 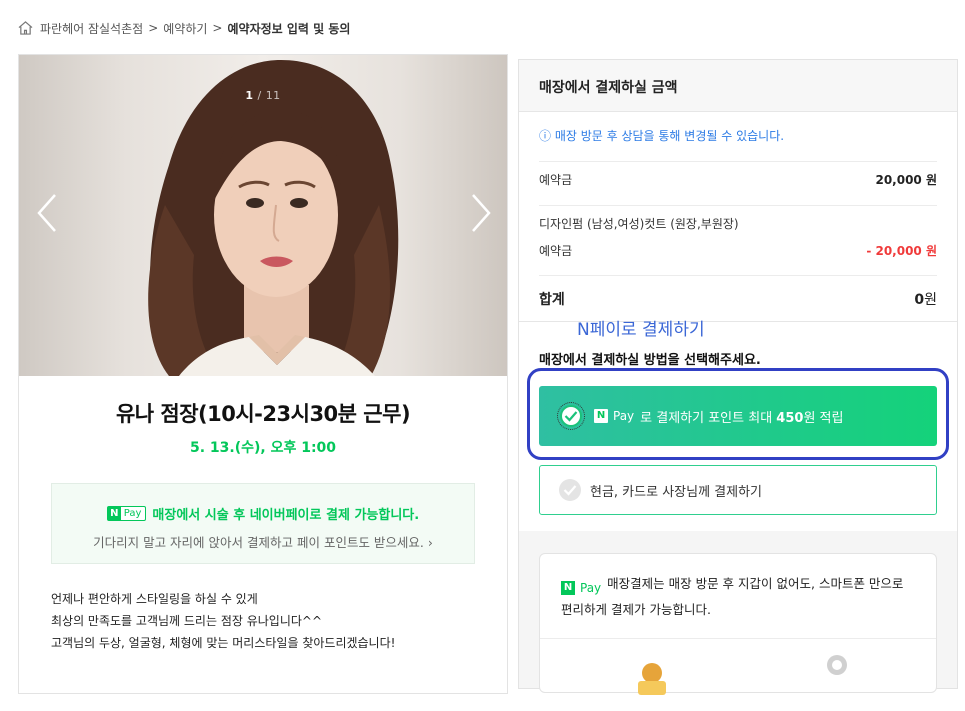 What do you see at coordinates (641, 327) in the screenshot?
I see `npay-link: N페이로 결제하기` at bounding box center [641, 327].